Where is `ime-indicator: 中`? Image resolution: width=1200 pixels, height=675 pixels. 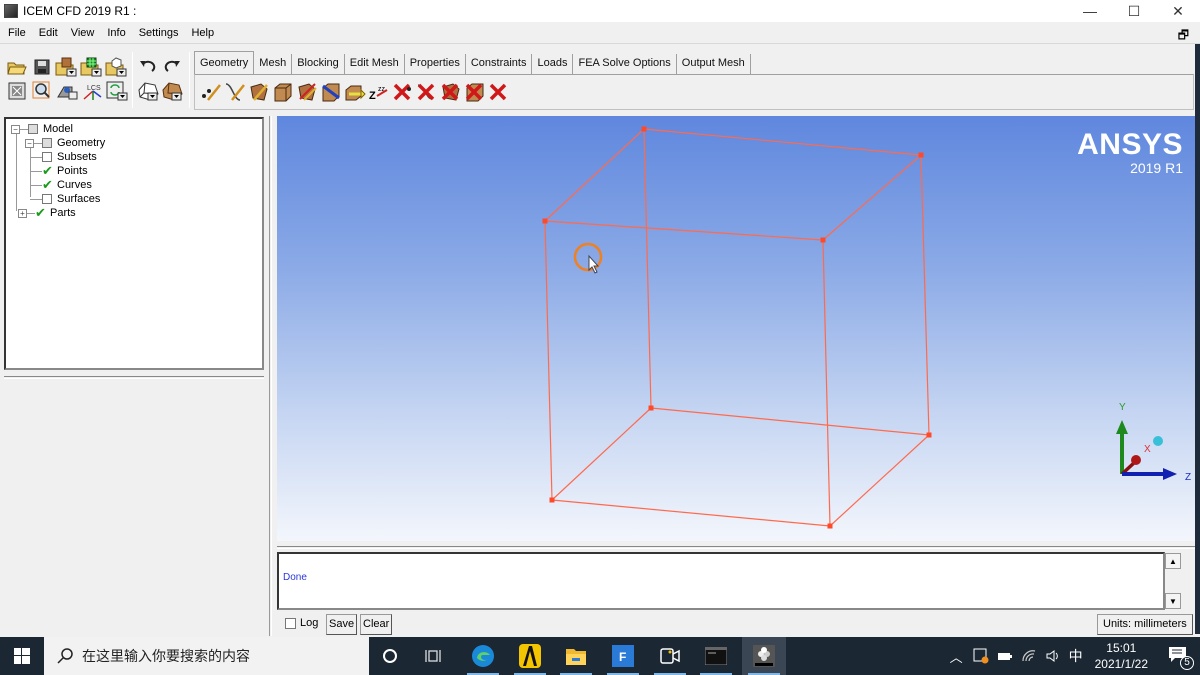
ime-indicator: 中 is located at coordinates (1076, 656).